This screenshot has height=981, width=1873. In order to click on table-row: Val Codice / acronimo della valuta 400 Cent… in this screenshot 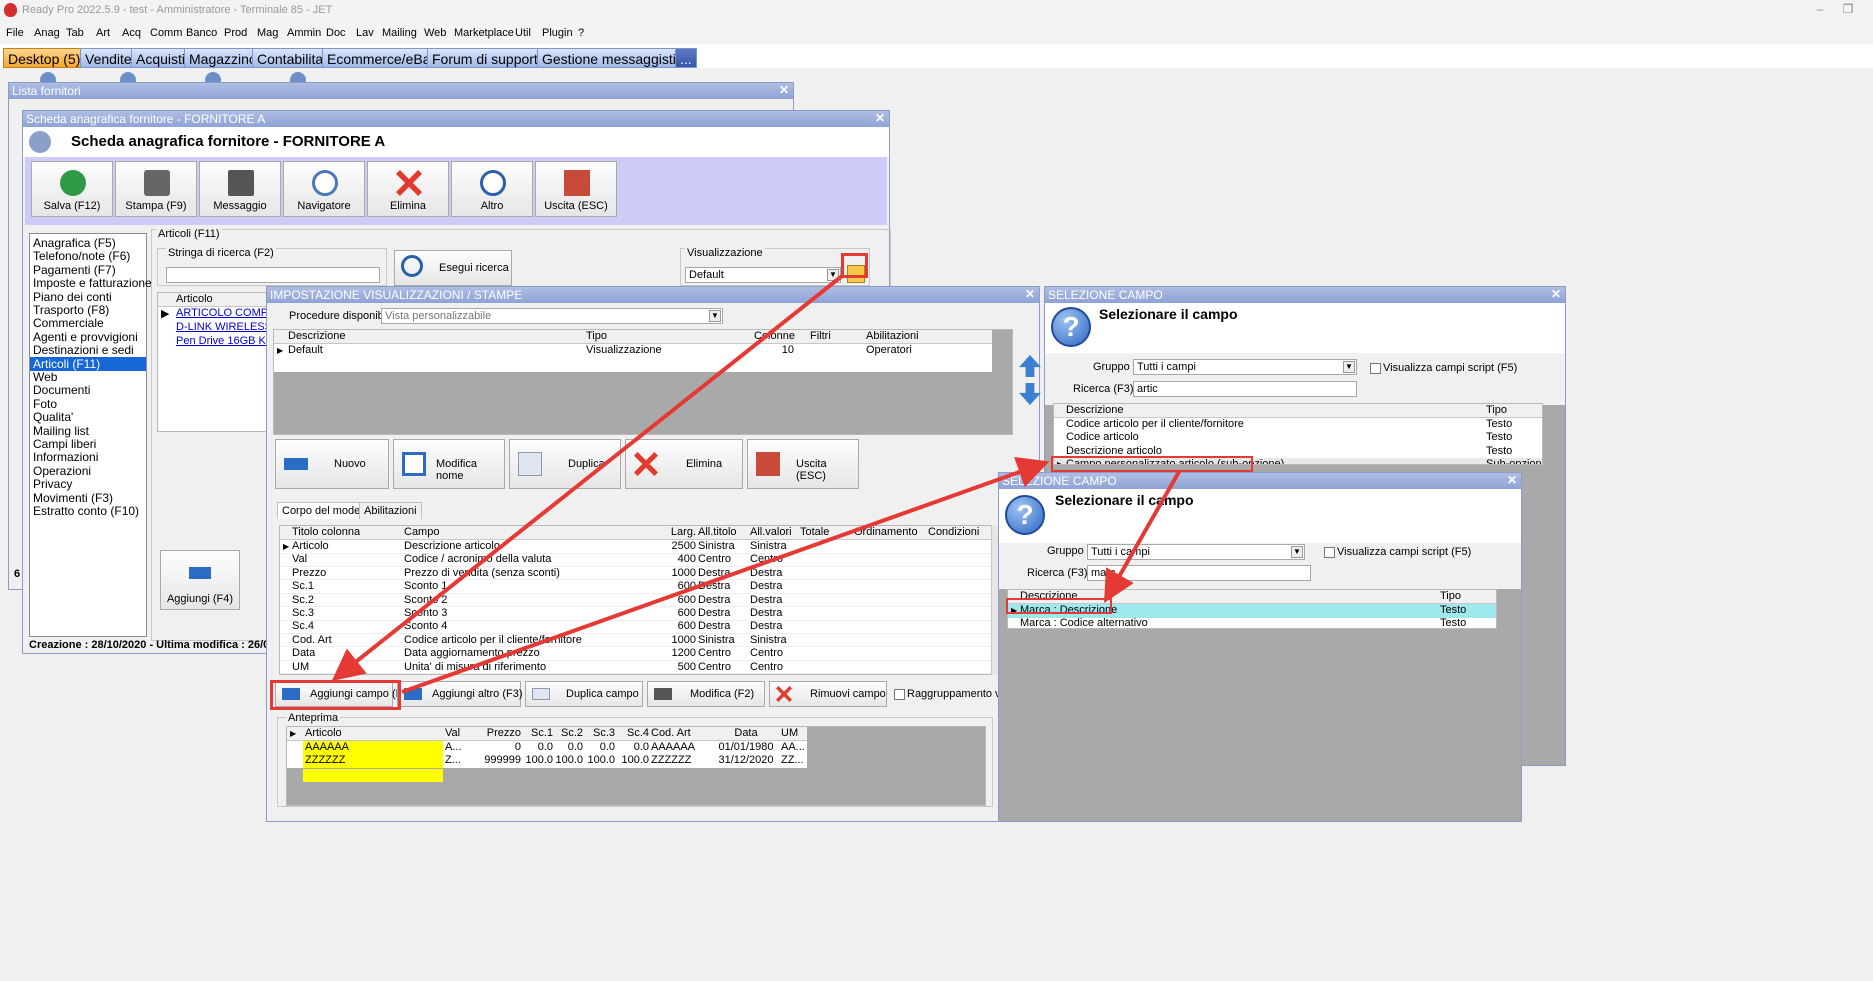, I will do `click(639, 560)`.